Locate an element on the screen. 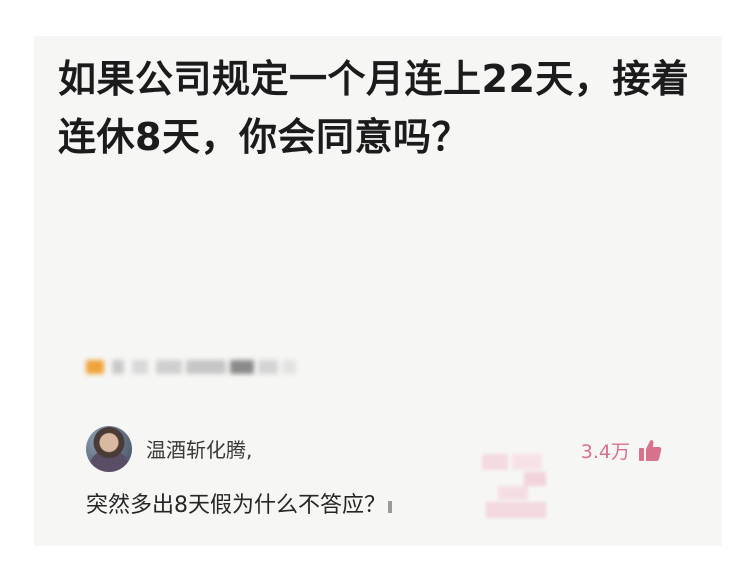 The image size is (756, 584). answer-text: 突然多出8天假为什么不答应？ is located at coordinates (236, 505).